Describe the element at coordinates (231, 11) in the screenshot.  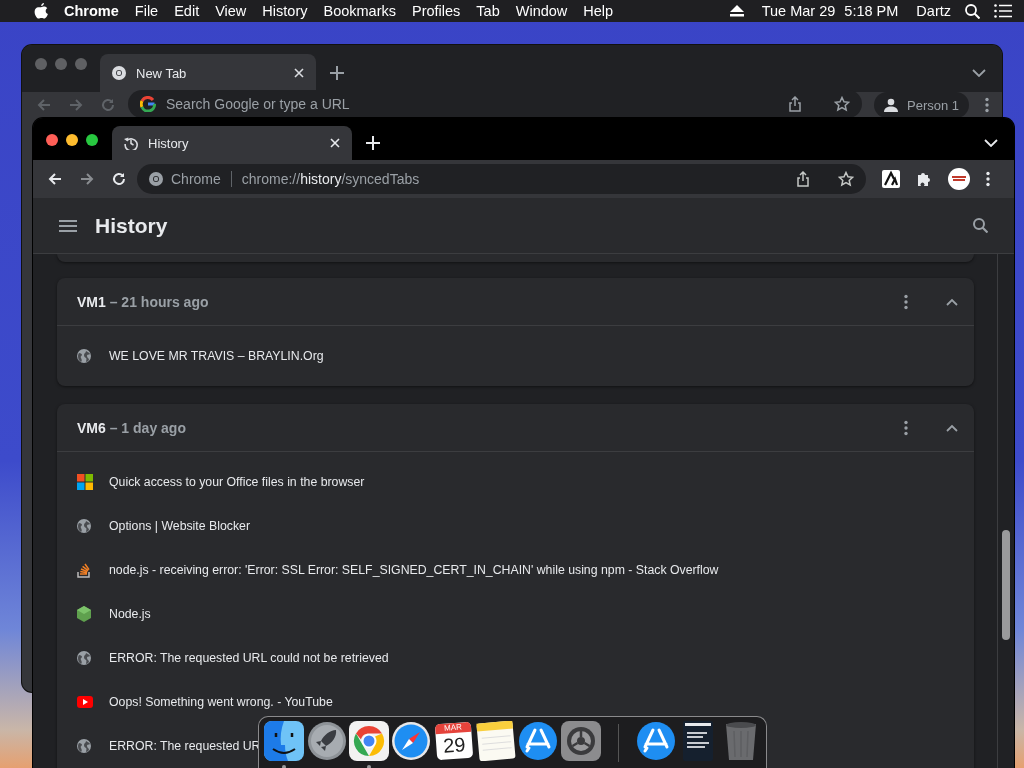
I see `menu-item: View` at that location.